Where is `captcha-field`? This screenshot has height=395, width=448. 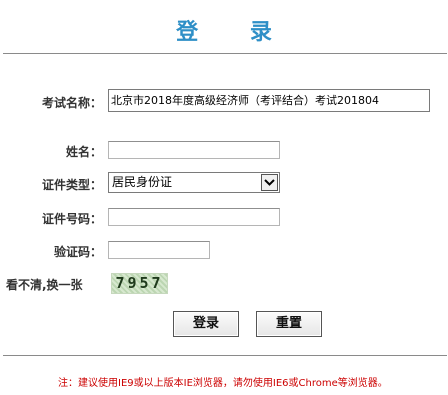
captcha-field is located at coordinates (159, 250).